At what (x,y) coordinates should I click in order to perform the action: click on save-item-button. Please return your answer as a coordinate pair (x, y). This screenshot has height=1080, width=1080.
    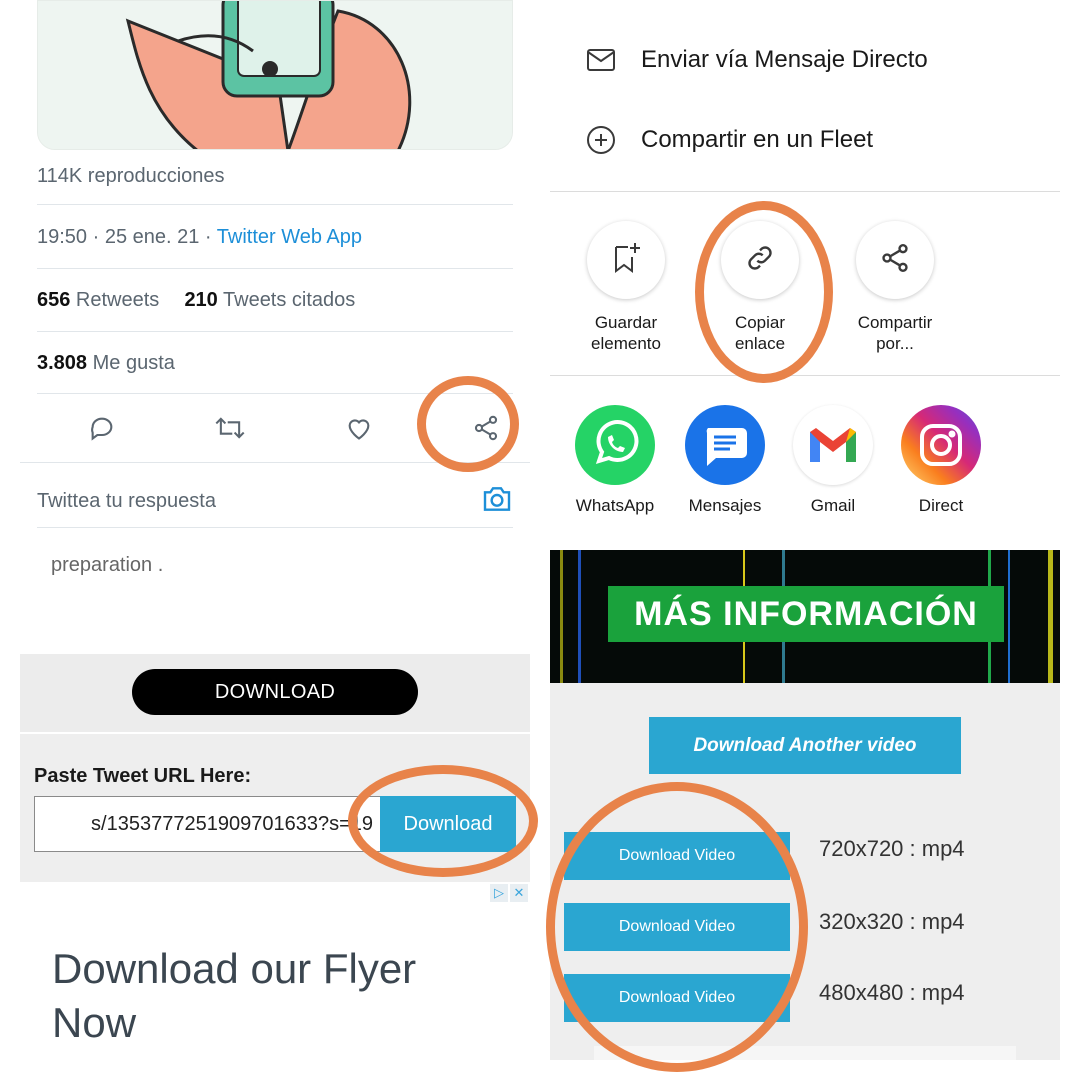
    Looking at the image, I should click on (626, 260).